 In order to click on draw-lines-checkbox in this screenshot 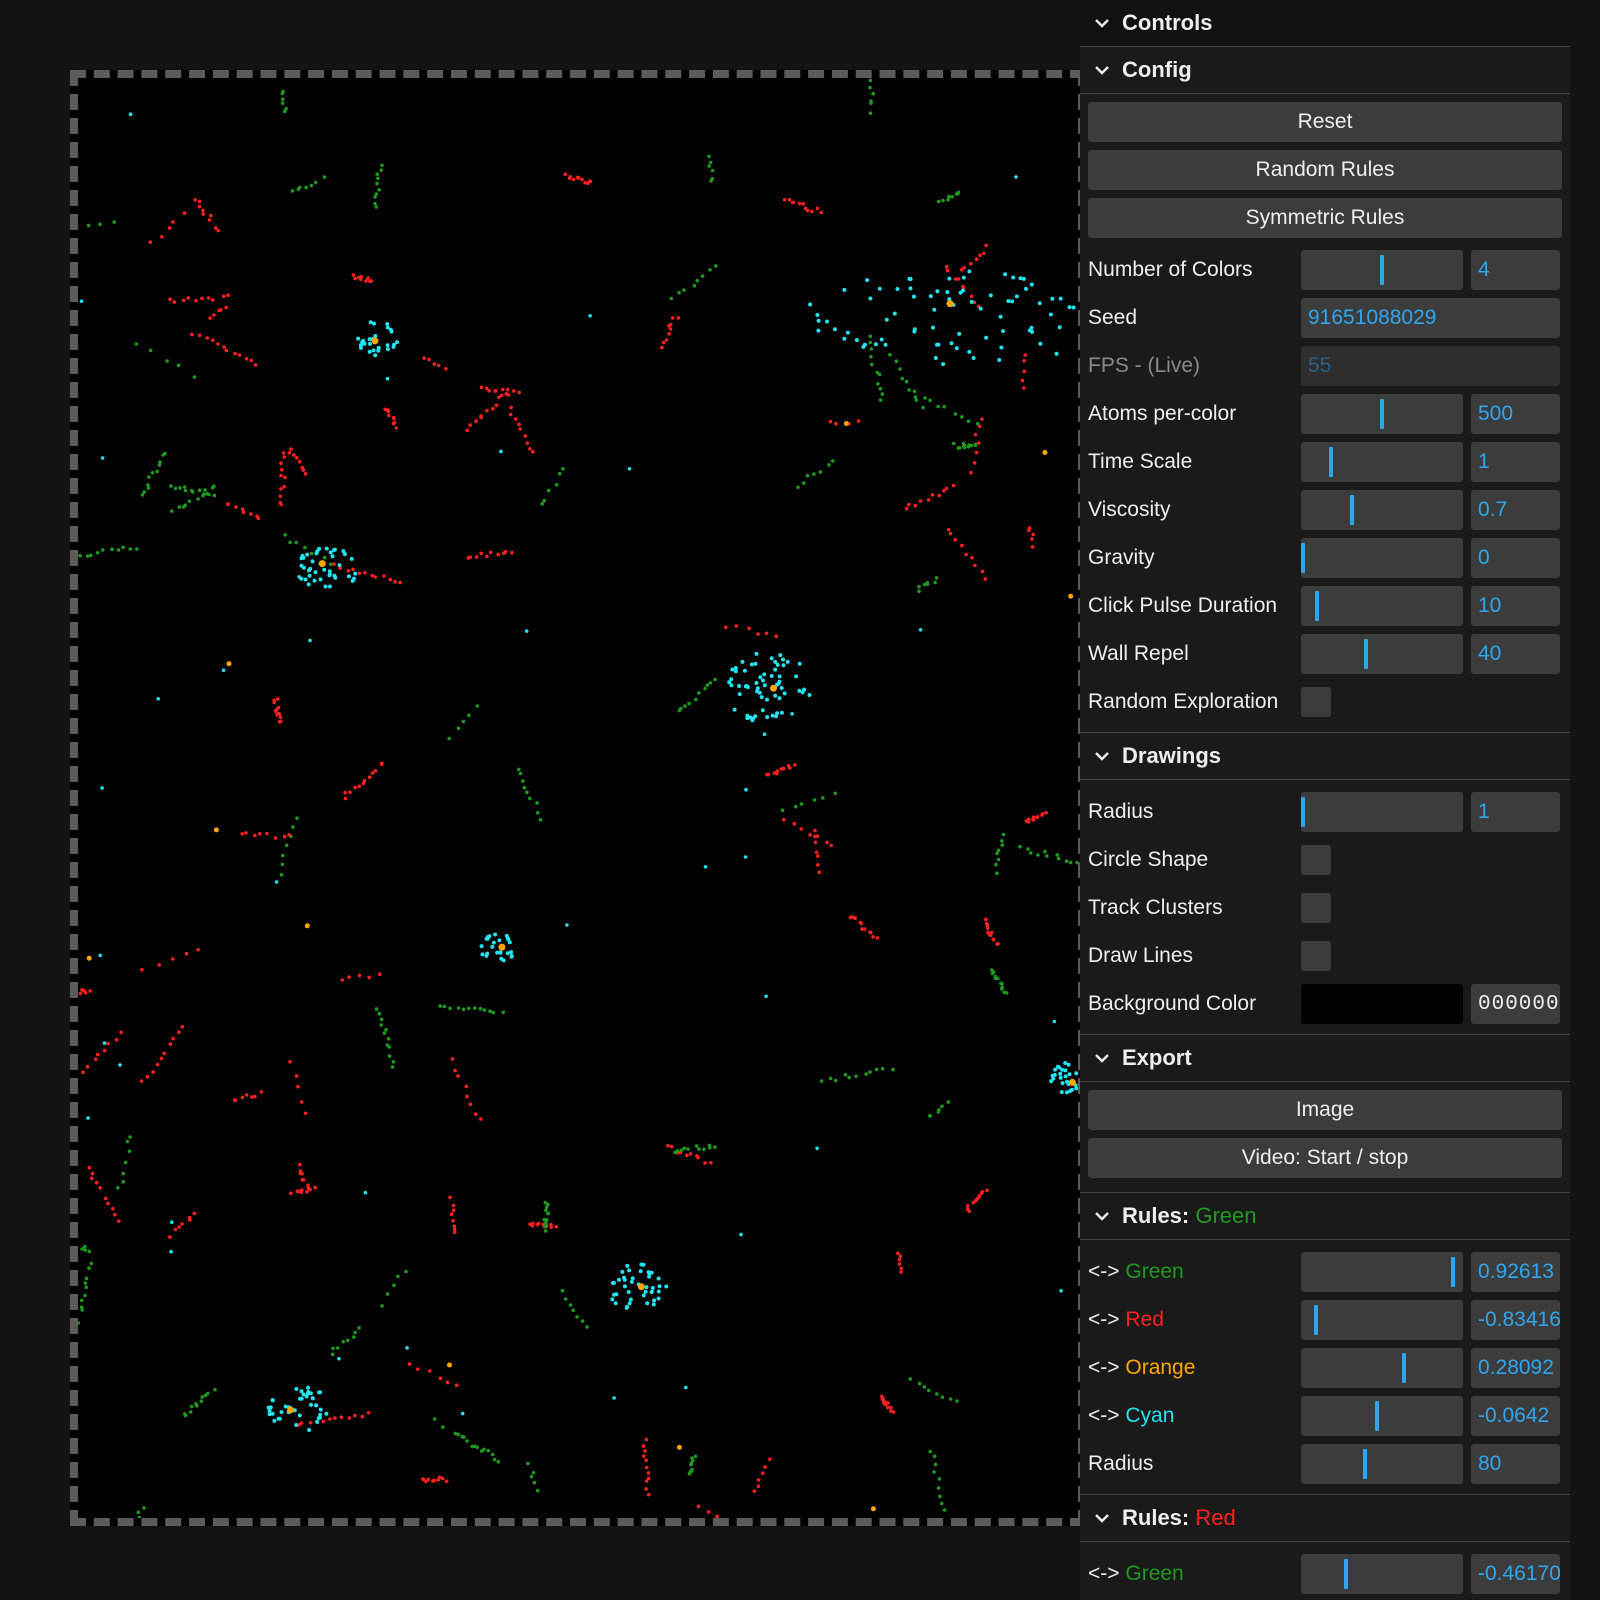, I will do `click(1316, 956)`.